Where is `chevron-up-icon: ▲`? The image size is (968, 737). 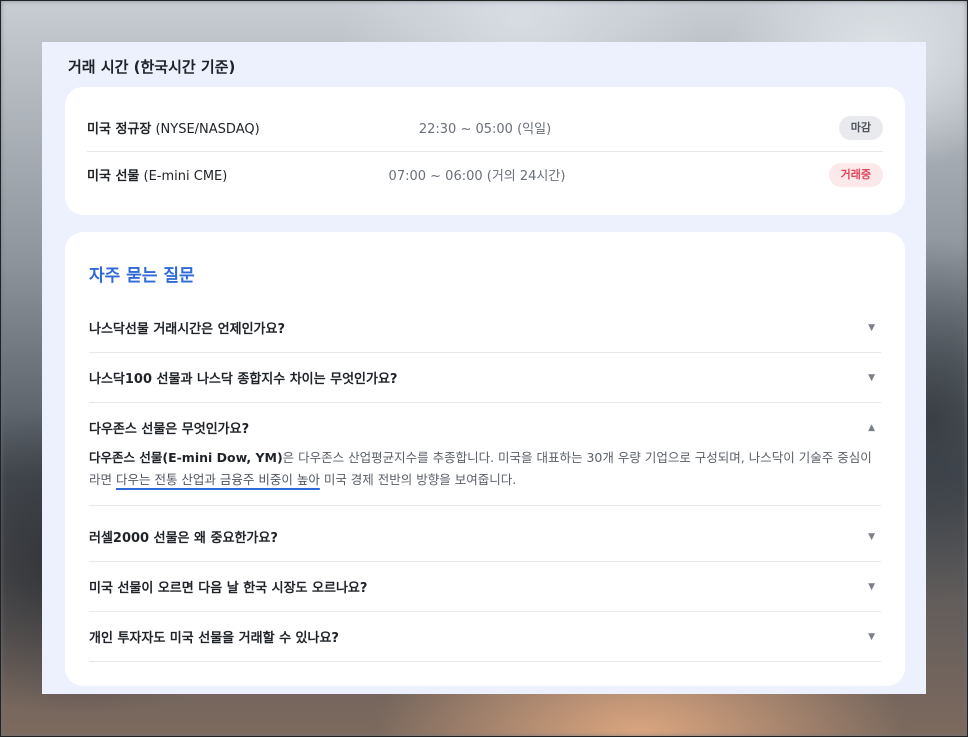 chevron-up-icon: ▲ is located at coordinates (871, 427).